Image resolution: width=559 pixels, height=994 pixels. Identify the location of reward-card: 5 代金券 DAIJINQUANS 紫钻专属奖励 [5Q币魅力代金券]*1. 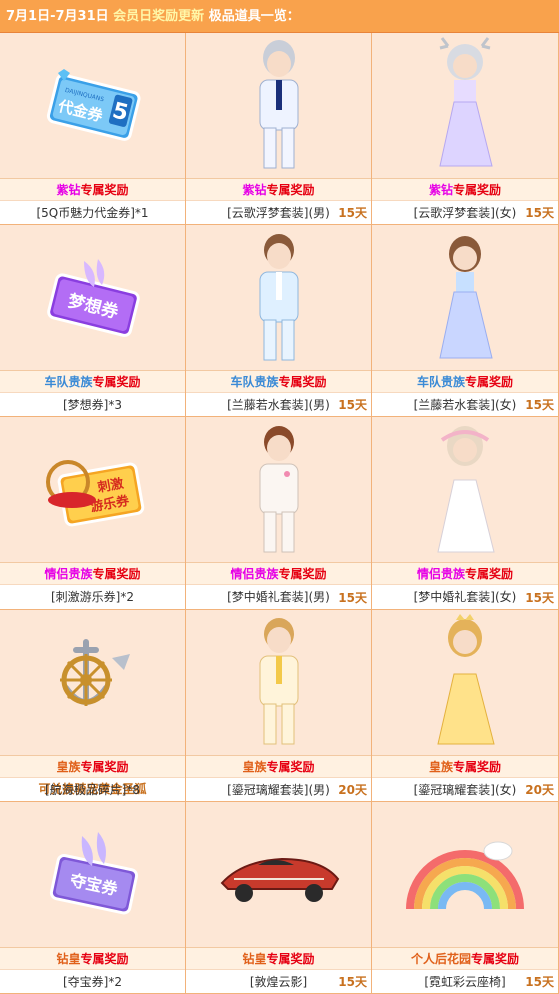
(93, 129).